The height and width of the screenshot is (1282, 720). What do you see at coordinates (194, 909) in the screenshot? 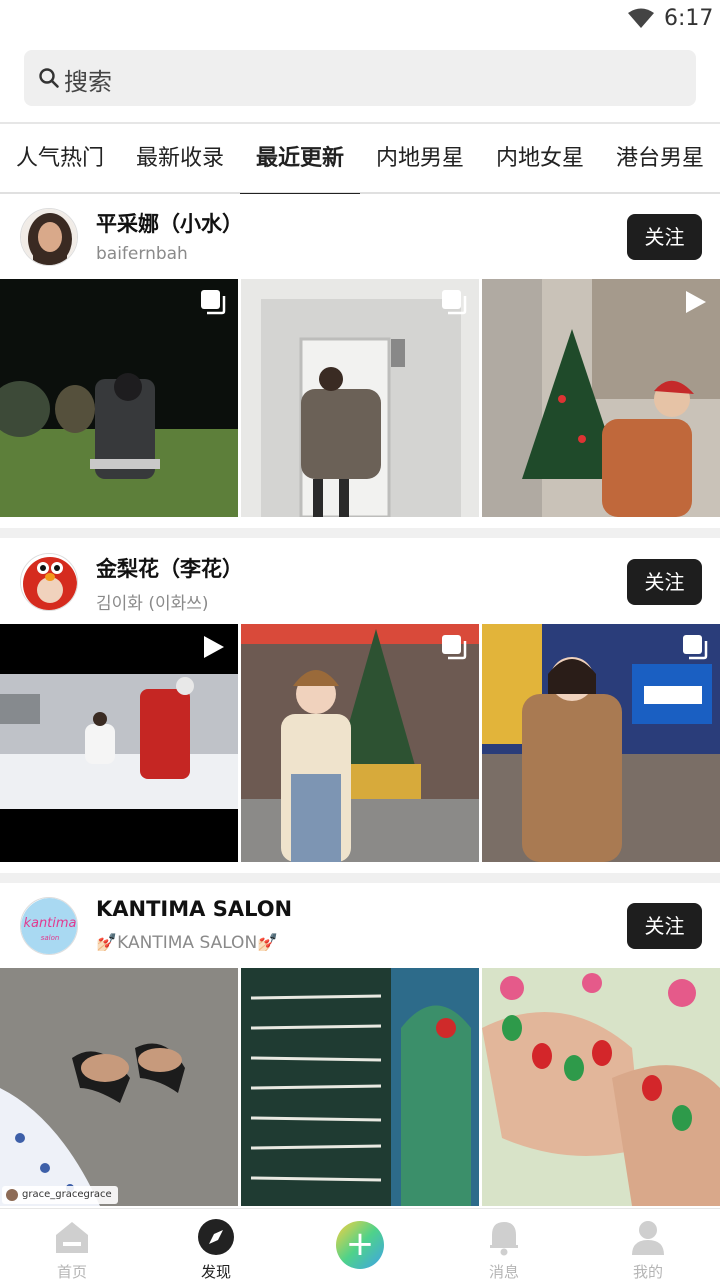
I see `user-name: KANTIMA SALON` at bounding box center [194, 909].